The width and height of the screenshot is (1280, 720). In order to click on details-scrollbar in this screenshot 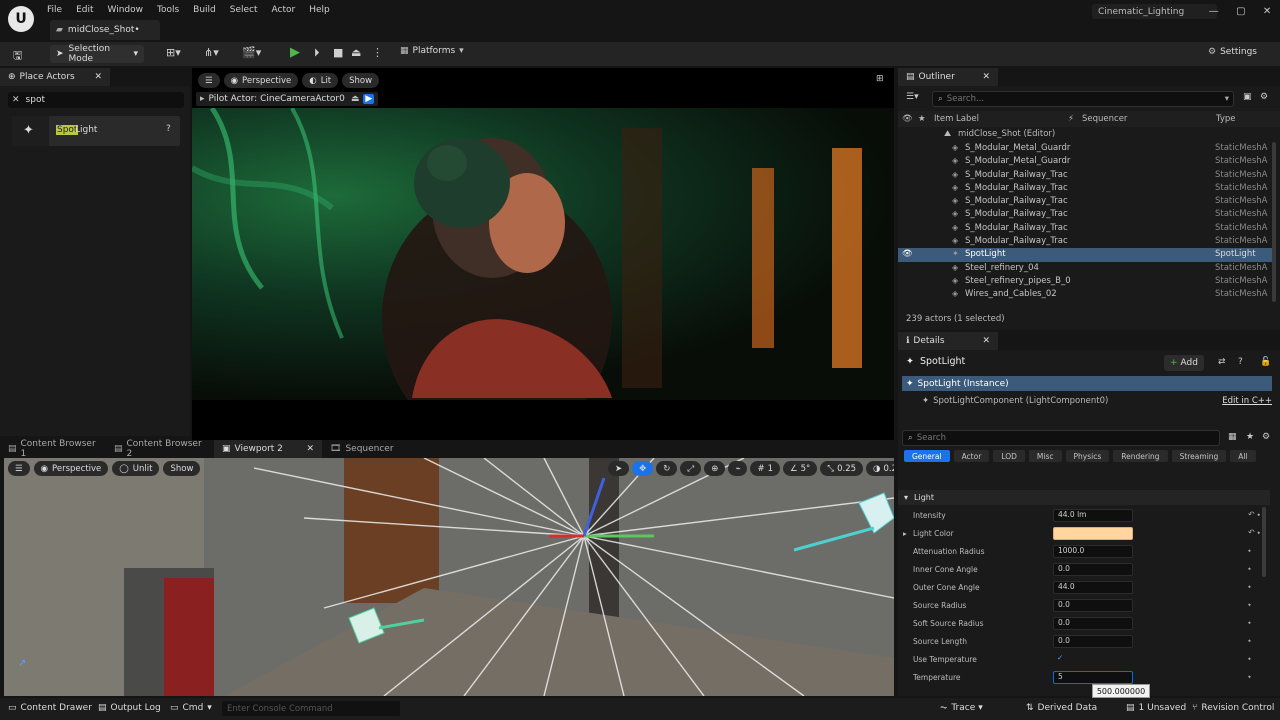, I will do `click(1264, 542)`.